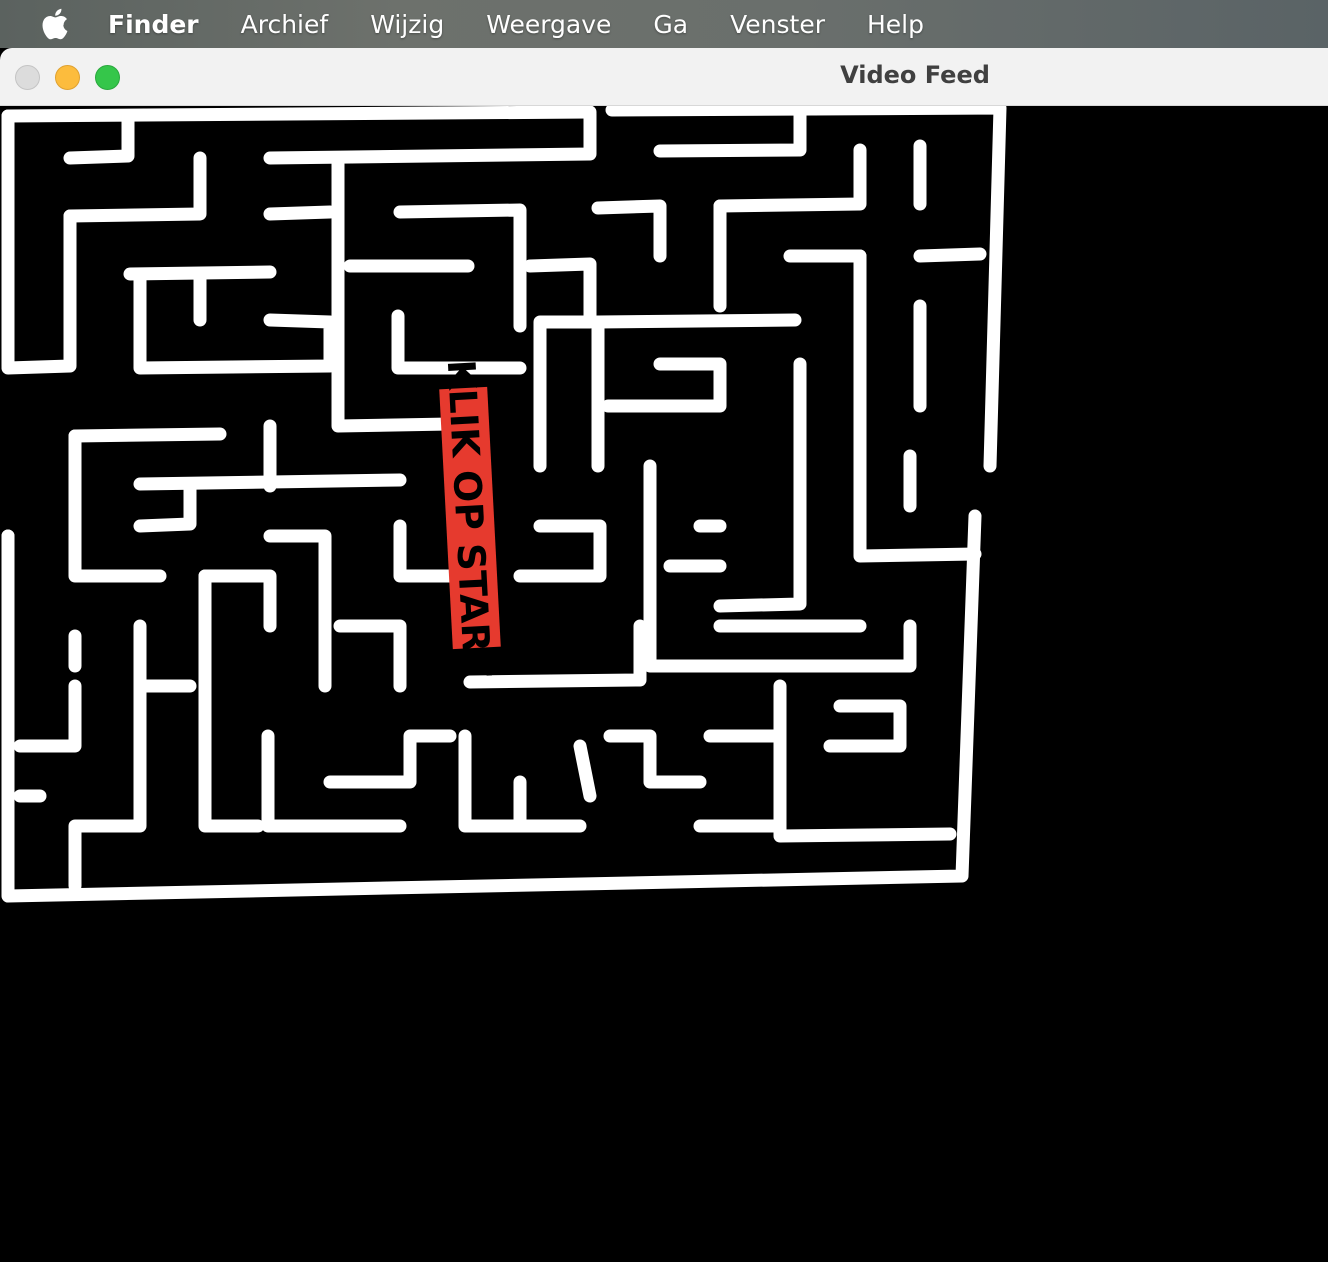 The width and height of the screenshot is (1328, 1262). Describe the element at coordinates (664, 77) in the screenshot. I see `window-titlebar: Video Feed` at that location.